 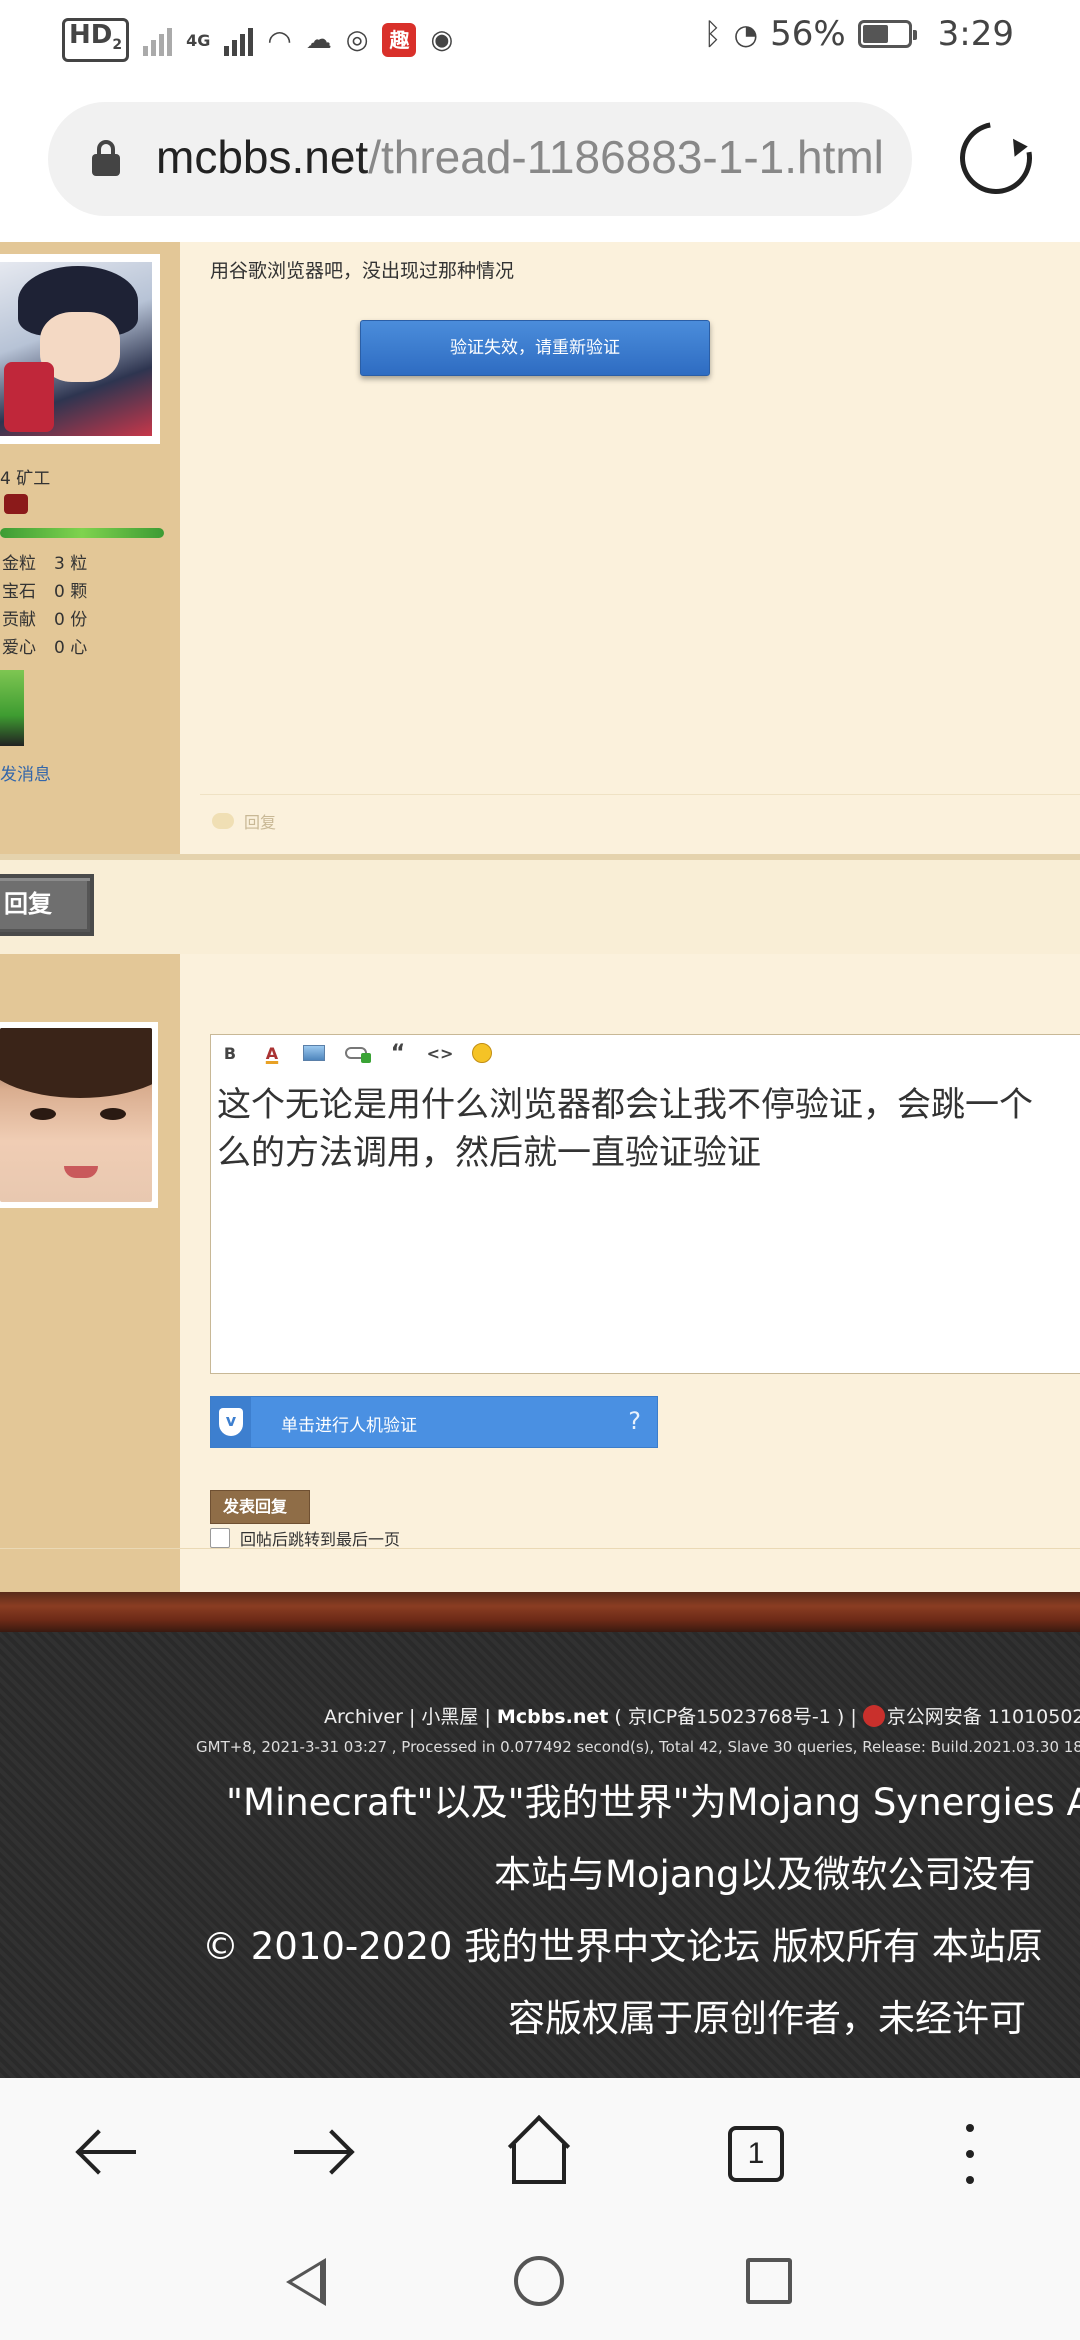 I want to click on lock-icon, so click(x=106, y=158).